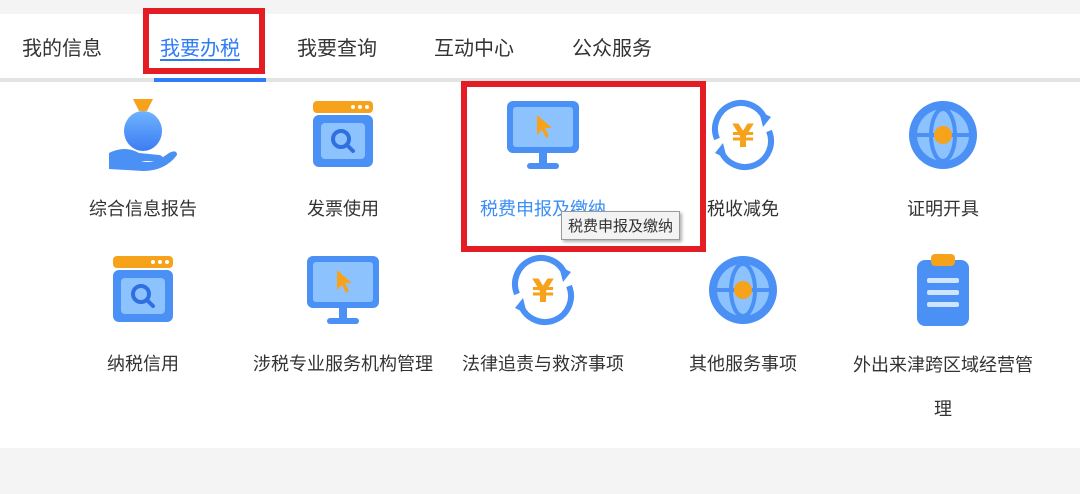 The image size is (1080, 494). I want to click on tab-public-service: 公众服务, so click(612, 46).